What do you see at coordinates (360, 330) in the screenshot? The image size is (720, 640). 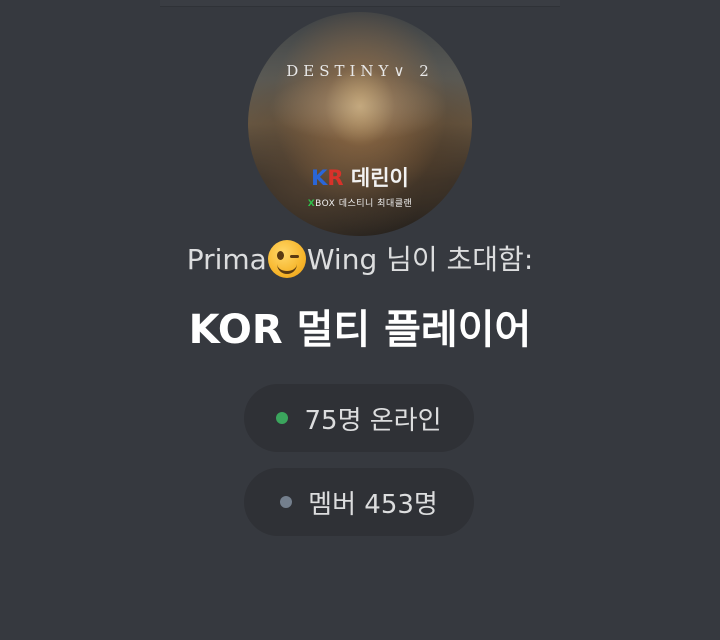 I see `server-name: KOR 멀티 플레이어` at bounding box center [360, 330].